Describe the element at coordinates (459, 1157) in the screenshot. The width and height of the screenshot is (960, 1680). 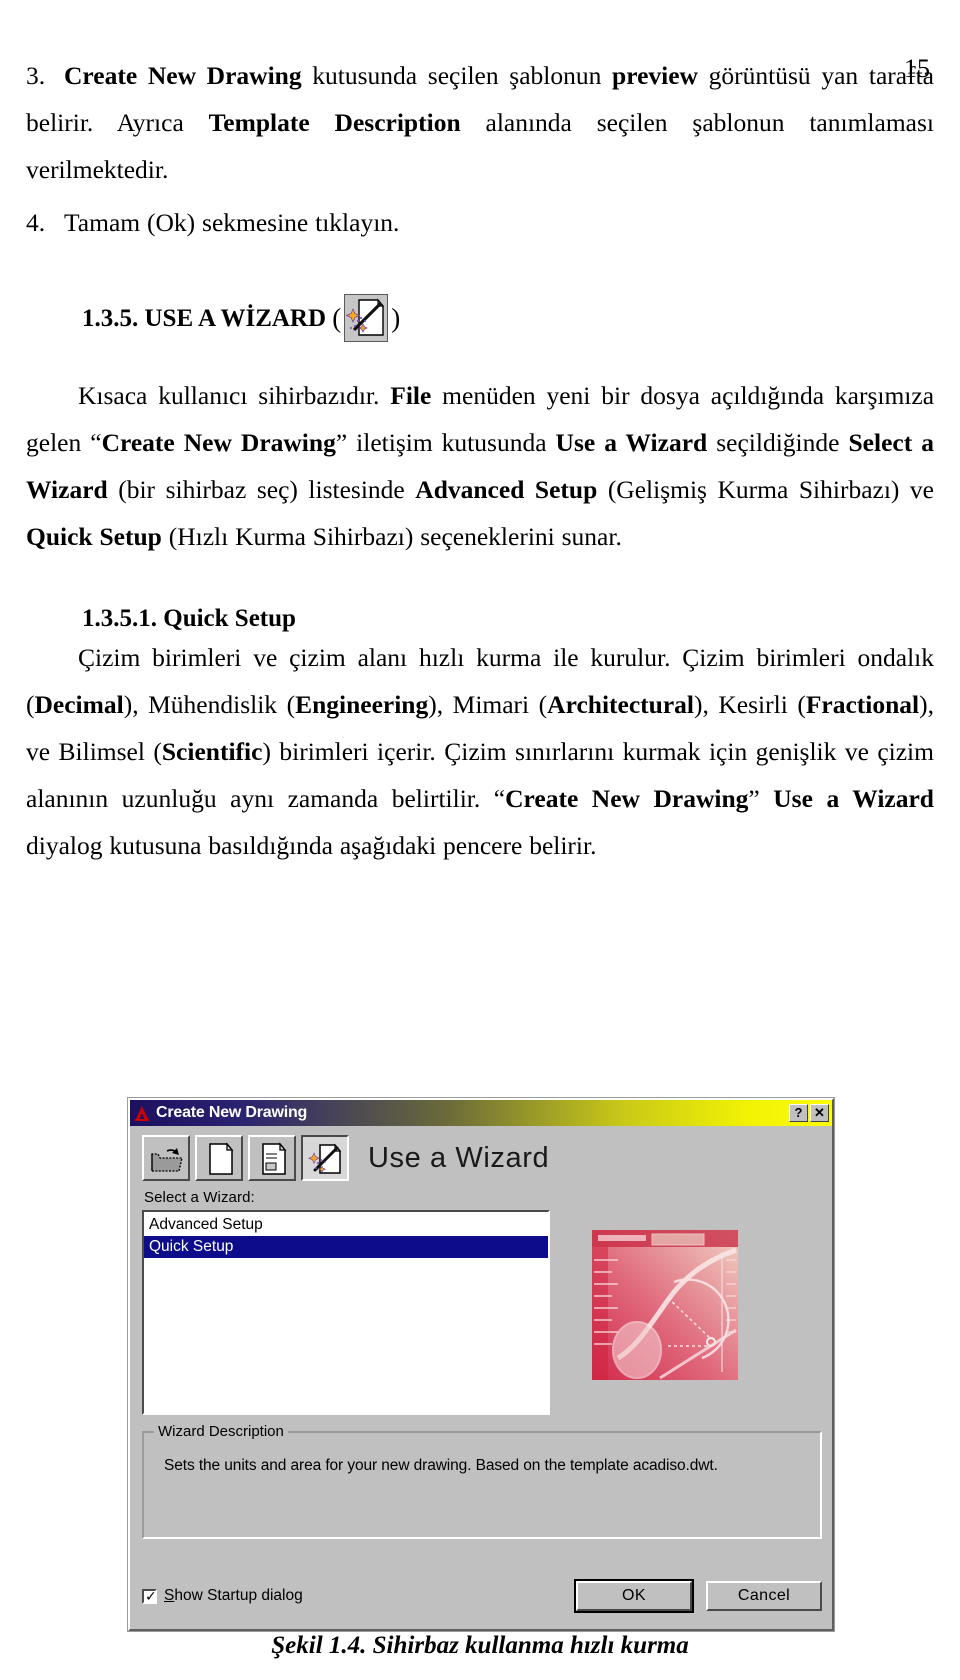
I see `dialog-mode-title: Use a Wizard` at that location.